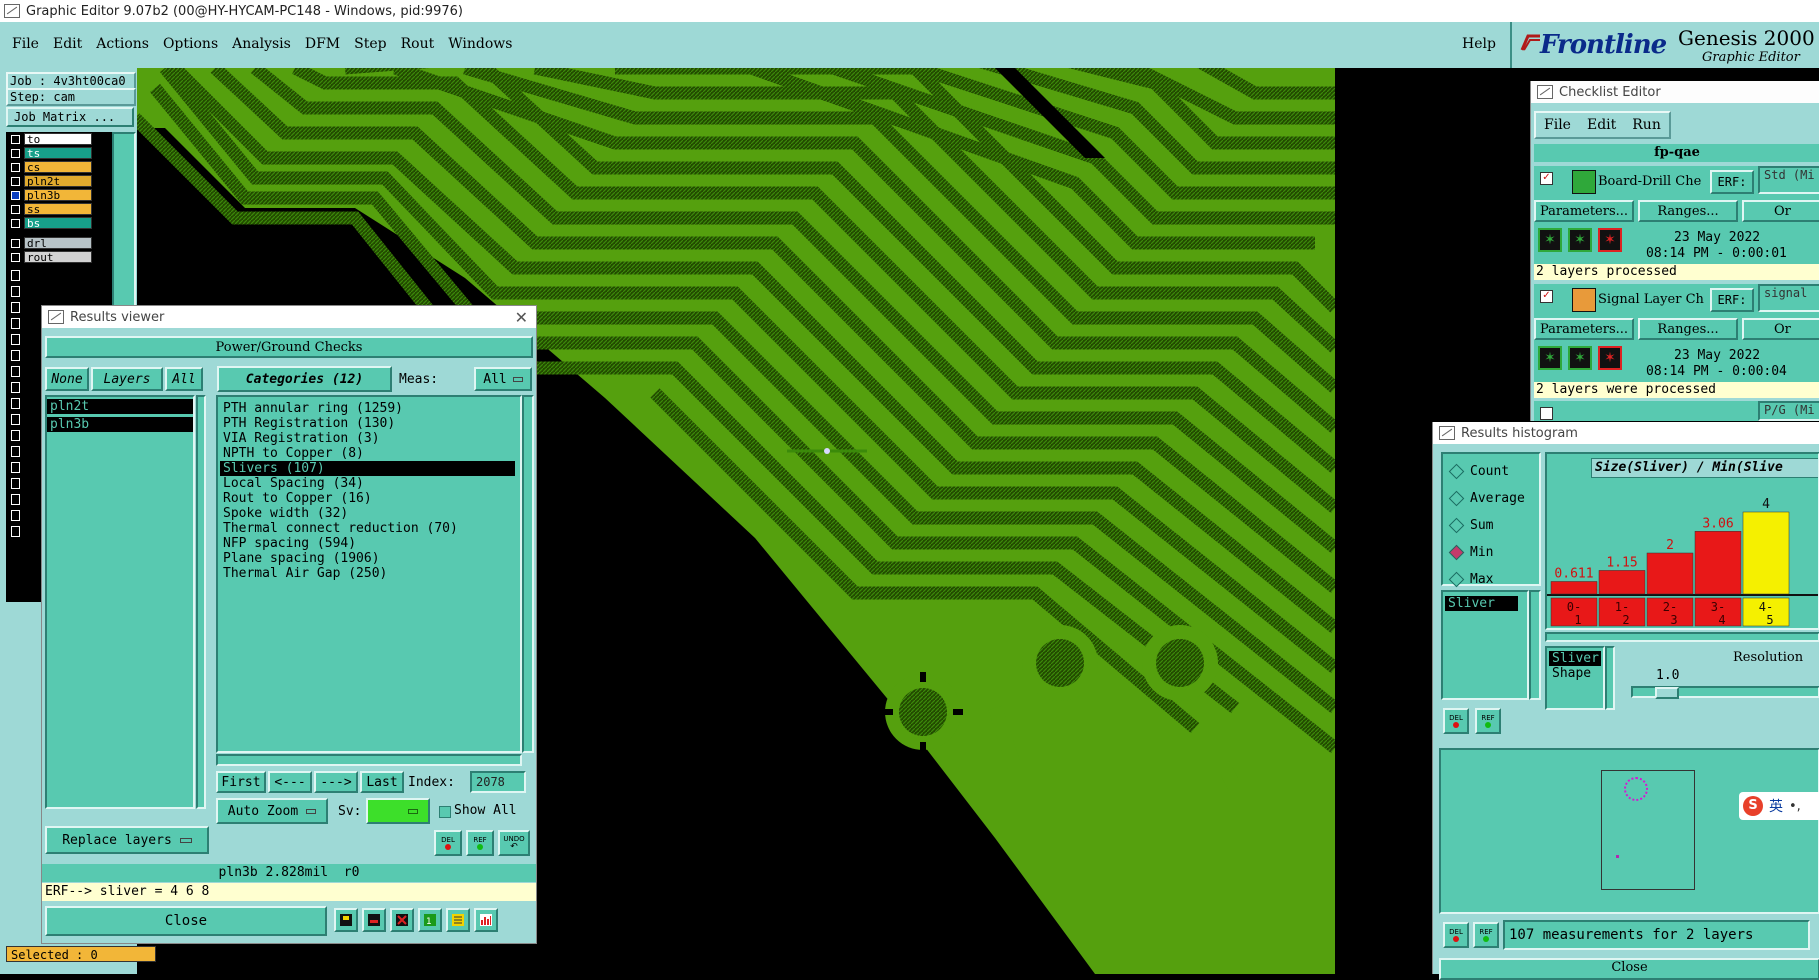  I want to click on category-item: Spoke width (32), so click(370, 513).